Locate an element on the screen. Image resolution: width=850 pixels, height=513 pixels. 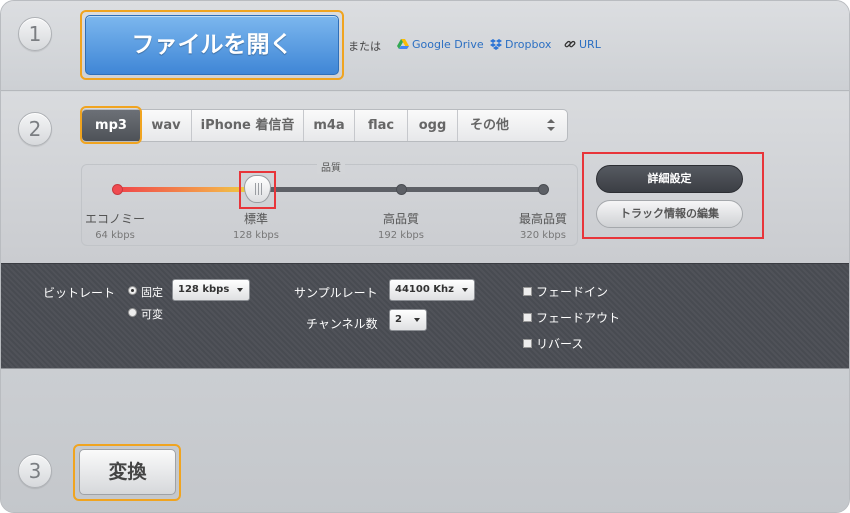
quality-bitrate: 128 kbps is located at coordinates (256, 235).